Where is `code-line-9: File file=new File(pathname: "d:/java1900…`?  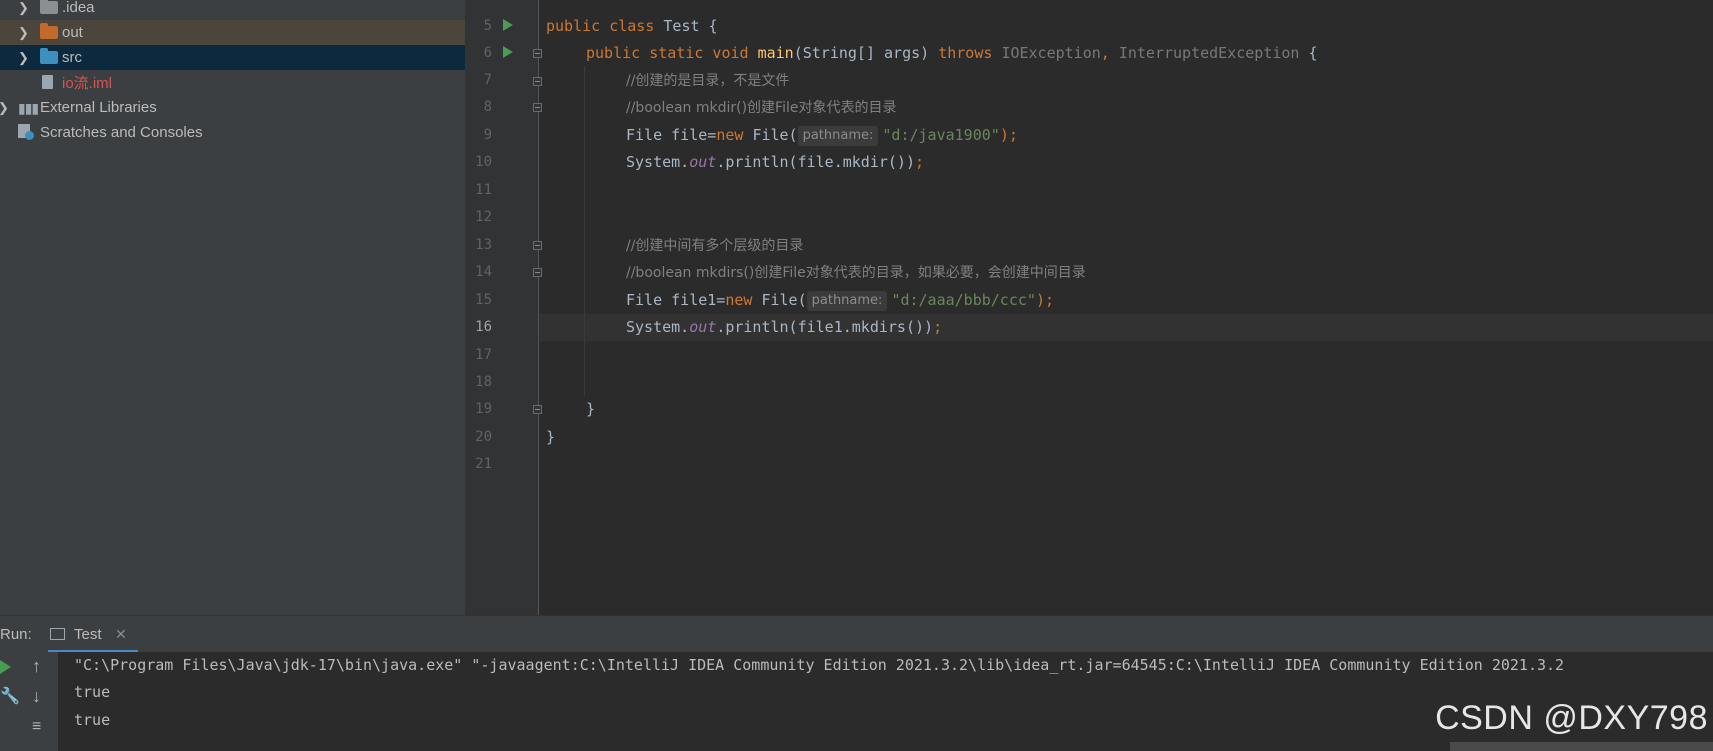
code-line-9: File file=new File(pathname: "d:/java1900… is located at coordinates (822, 135).